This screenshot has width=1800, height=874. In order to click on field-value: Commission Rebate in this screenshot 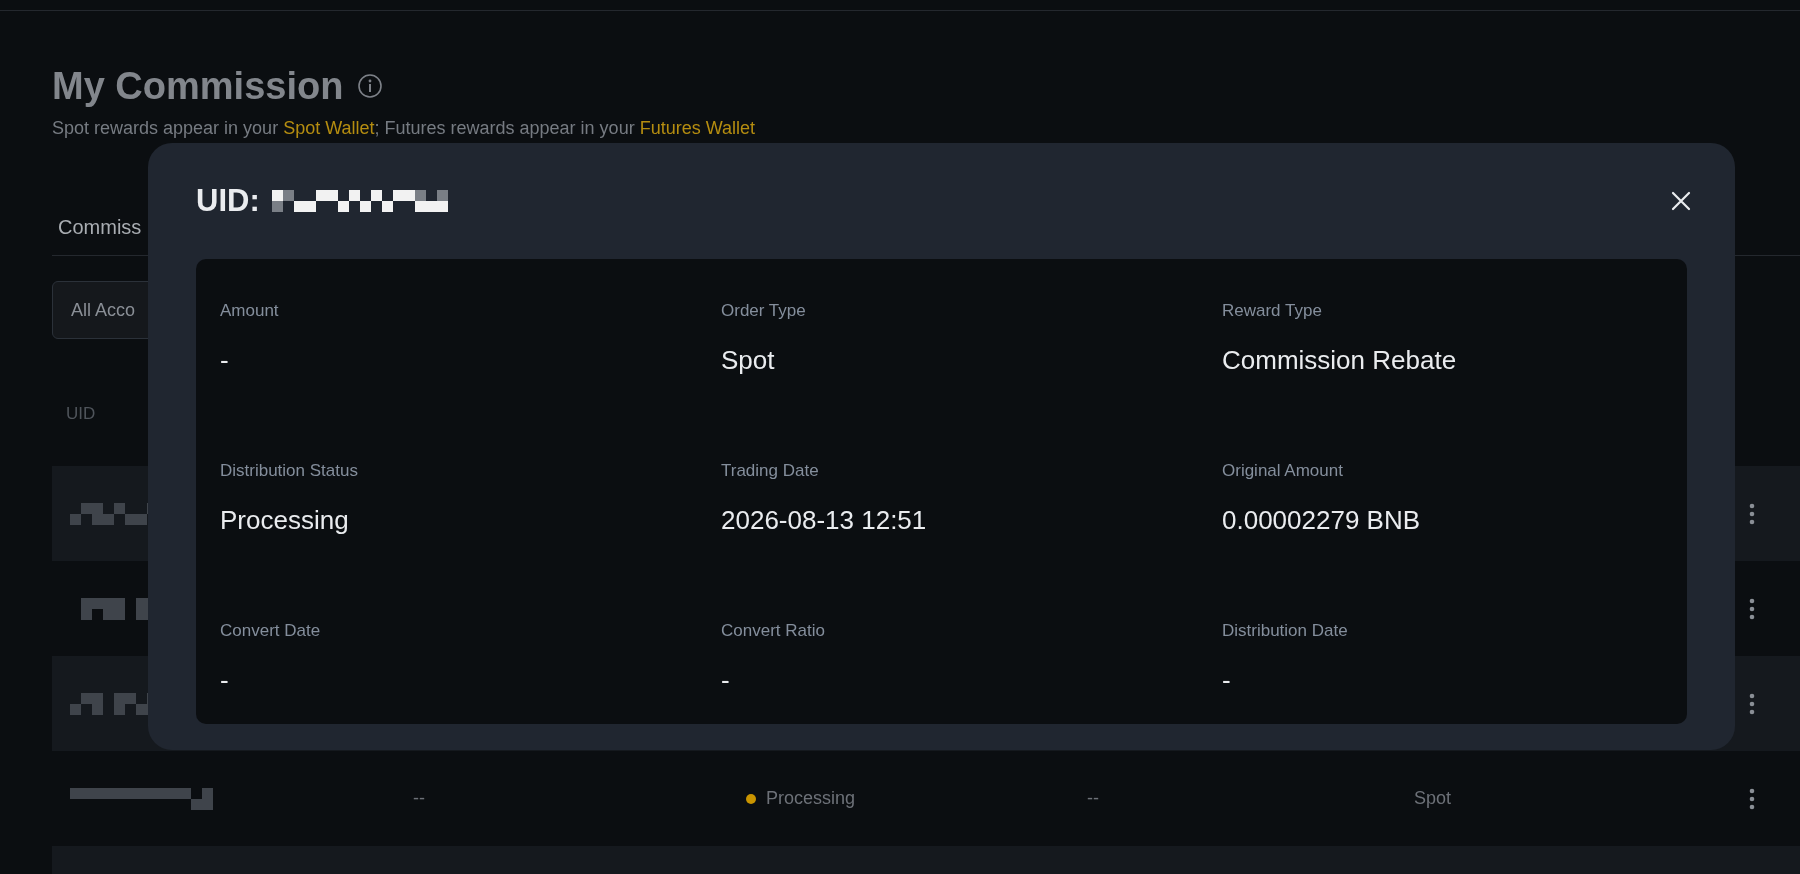, I will do `click(1340, 360)`.